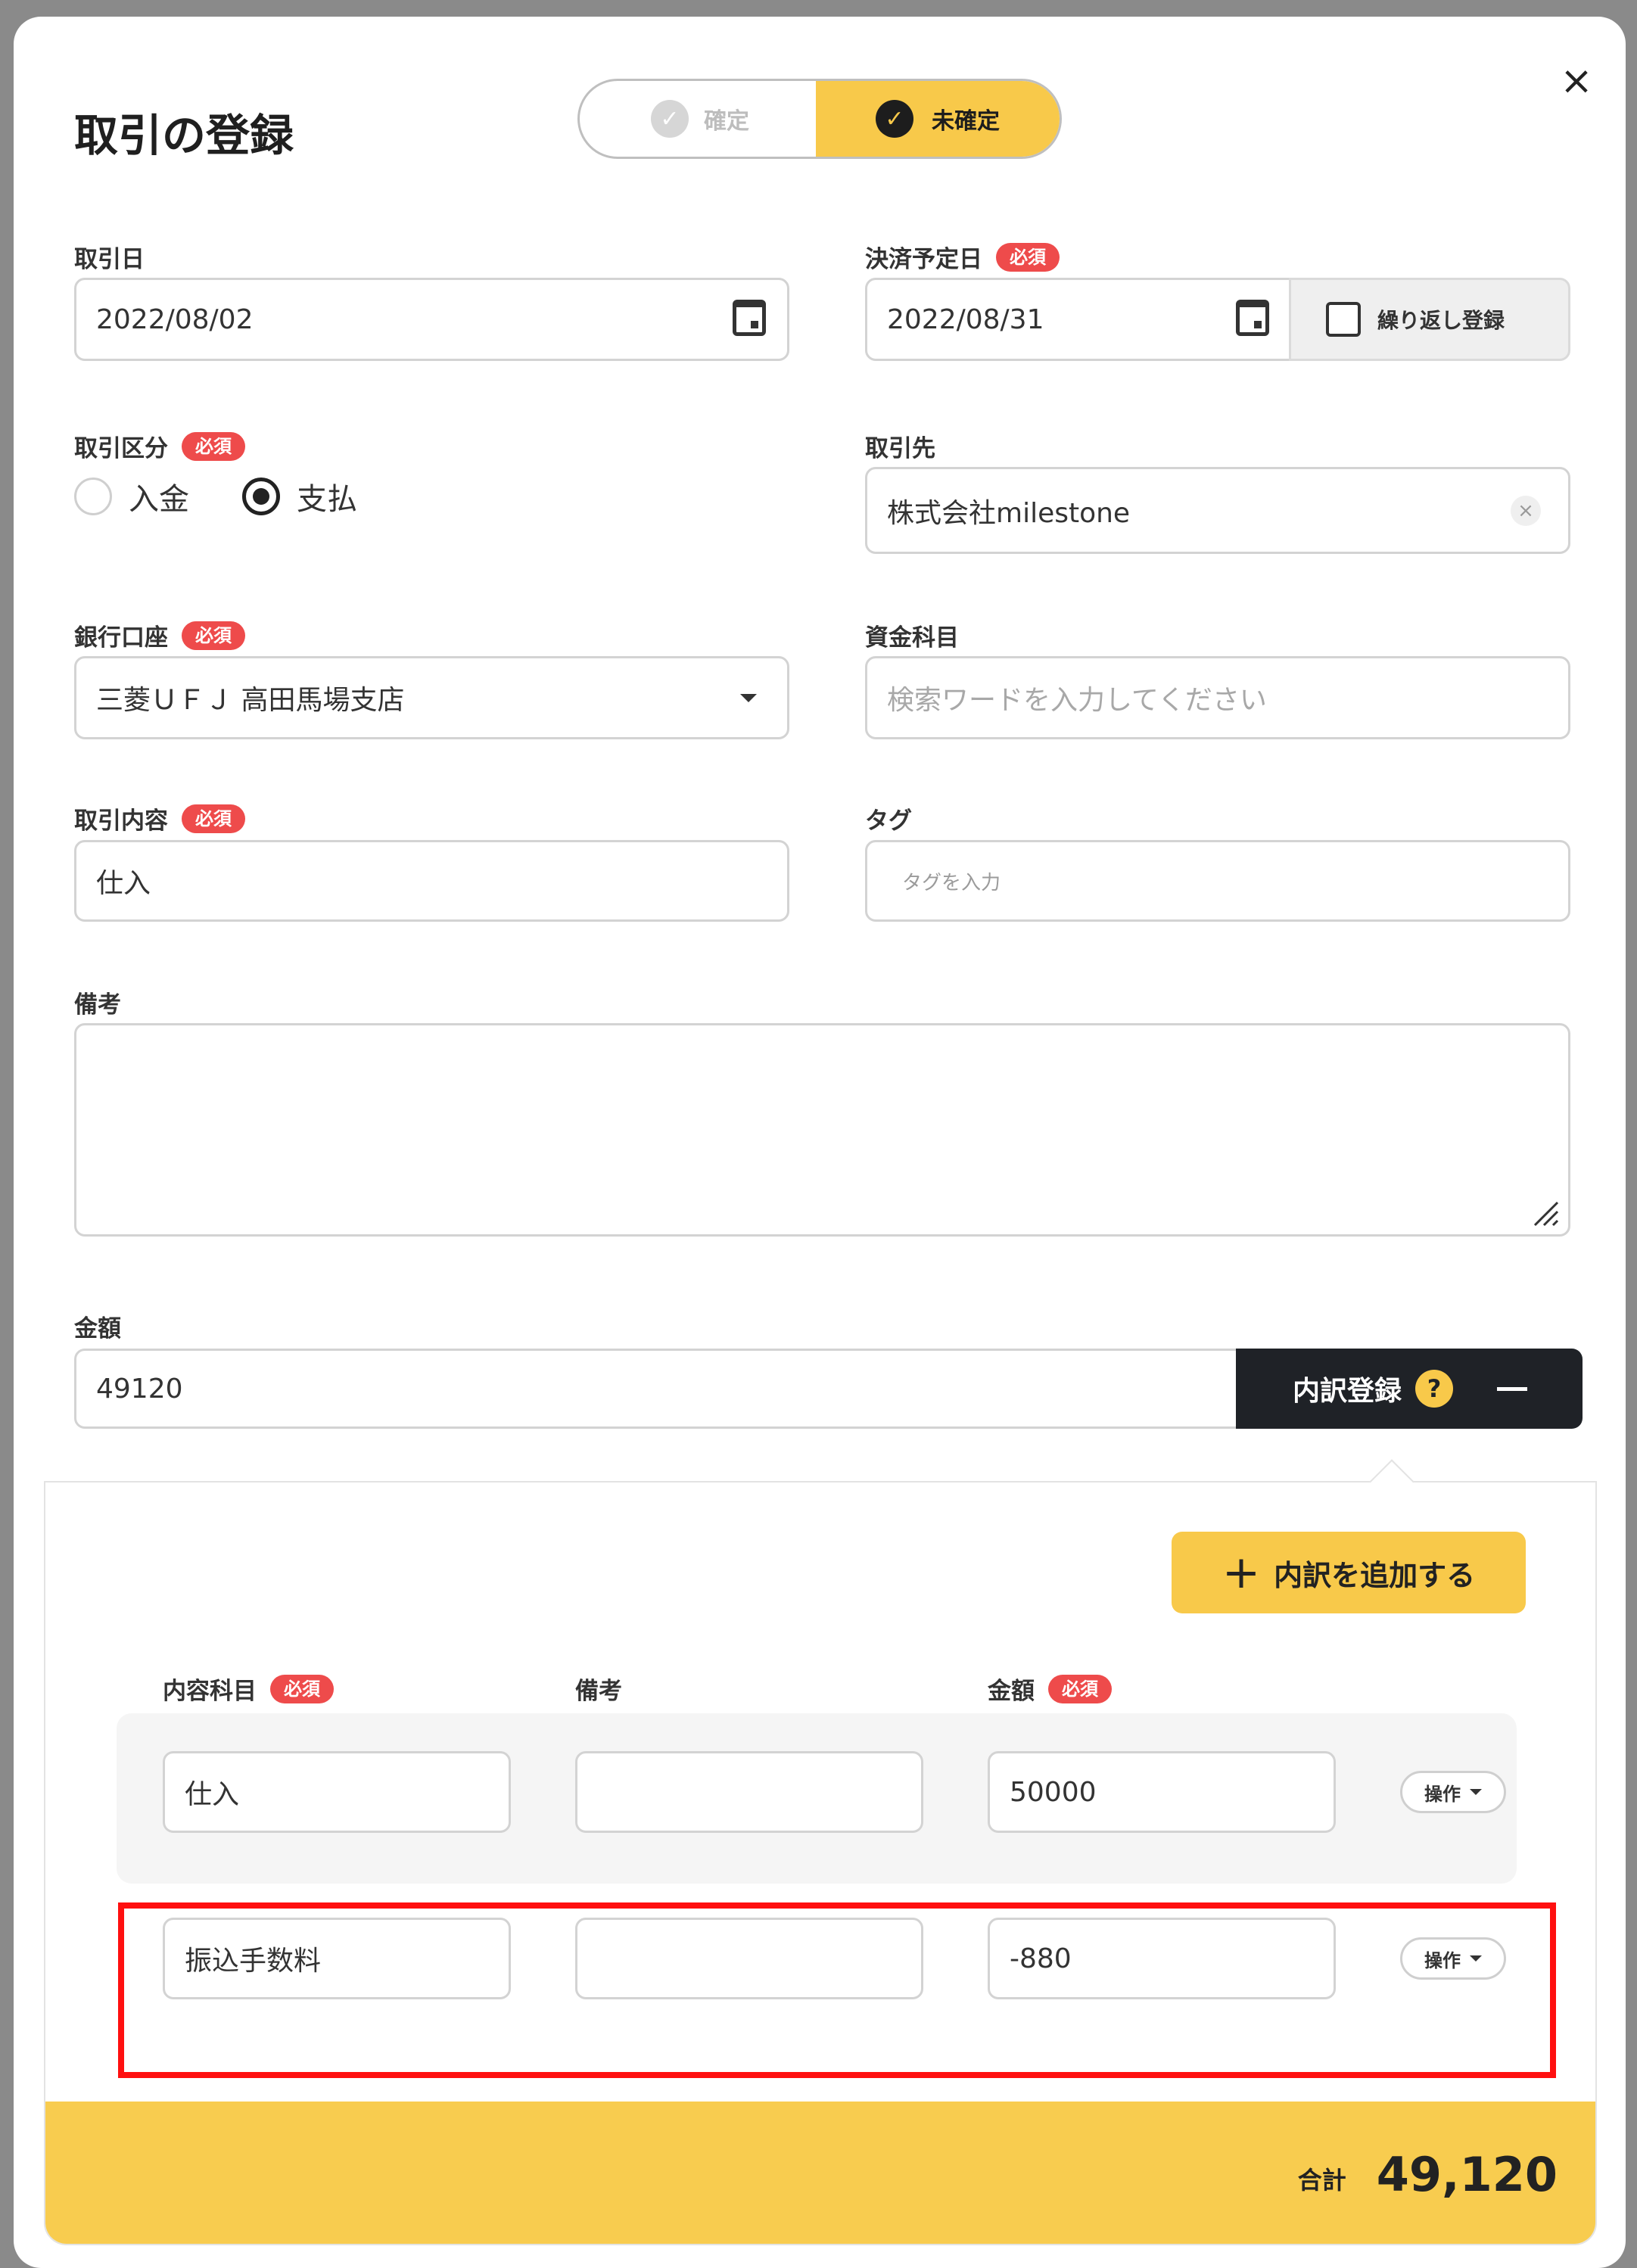 The height and width of the screenshot is (2268, 1637). I want to click on breakdown-toggle-button: 内訳登録 ?, so click(1409, 1389).